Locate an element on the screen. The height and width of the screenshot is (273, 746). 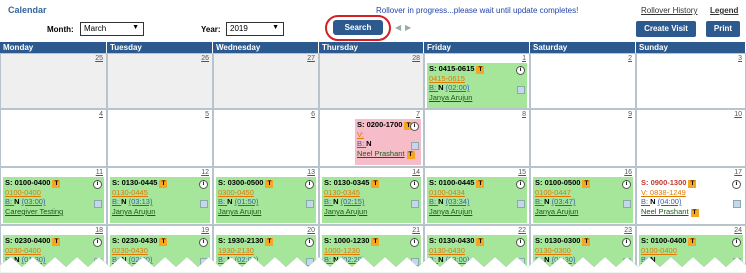
schedule-time: S: 1000-1230 T is located at coordinates (352, 241).